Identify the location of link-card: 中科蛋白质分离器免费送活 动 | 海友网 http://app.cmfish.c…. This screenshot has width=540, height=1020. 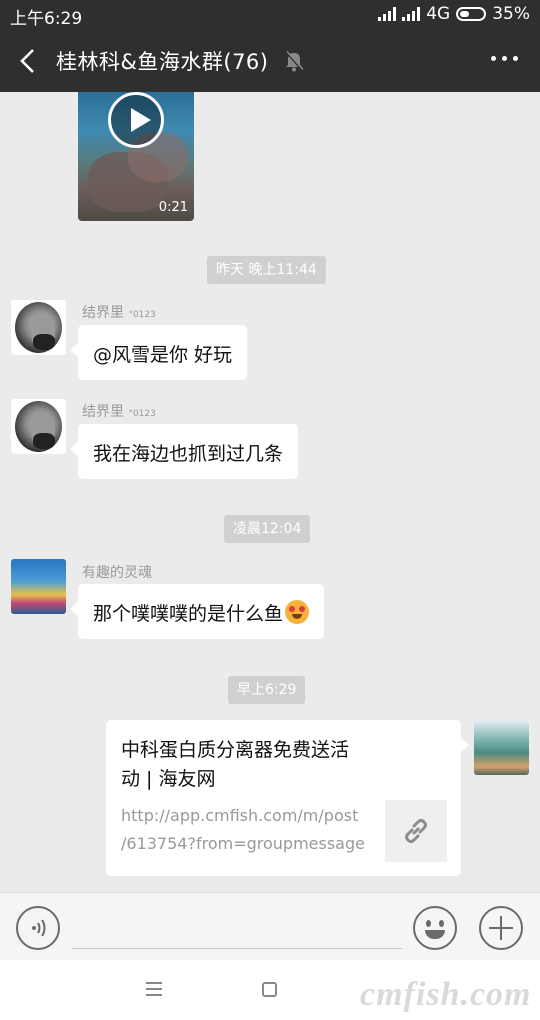
(287, 798).